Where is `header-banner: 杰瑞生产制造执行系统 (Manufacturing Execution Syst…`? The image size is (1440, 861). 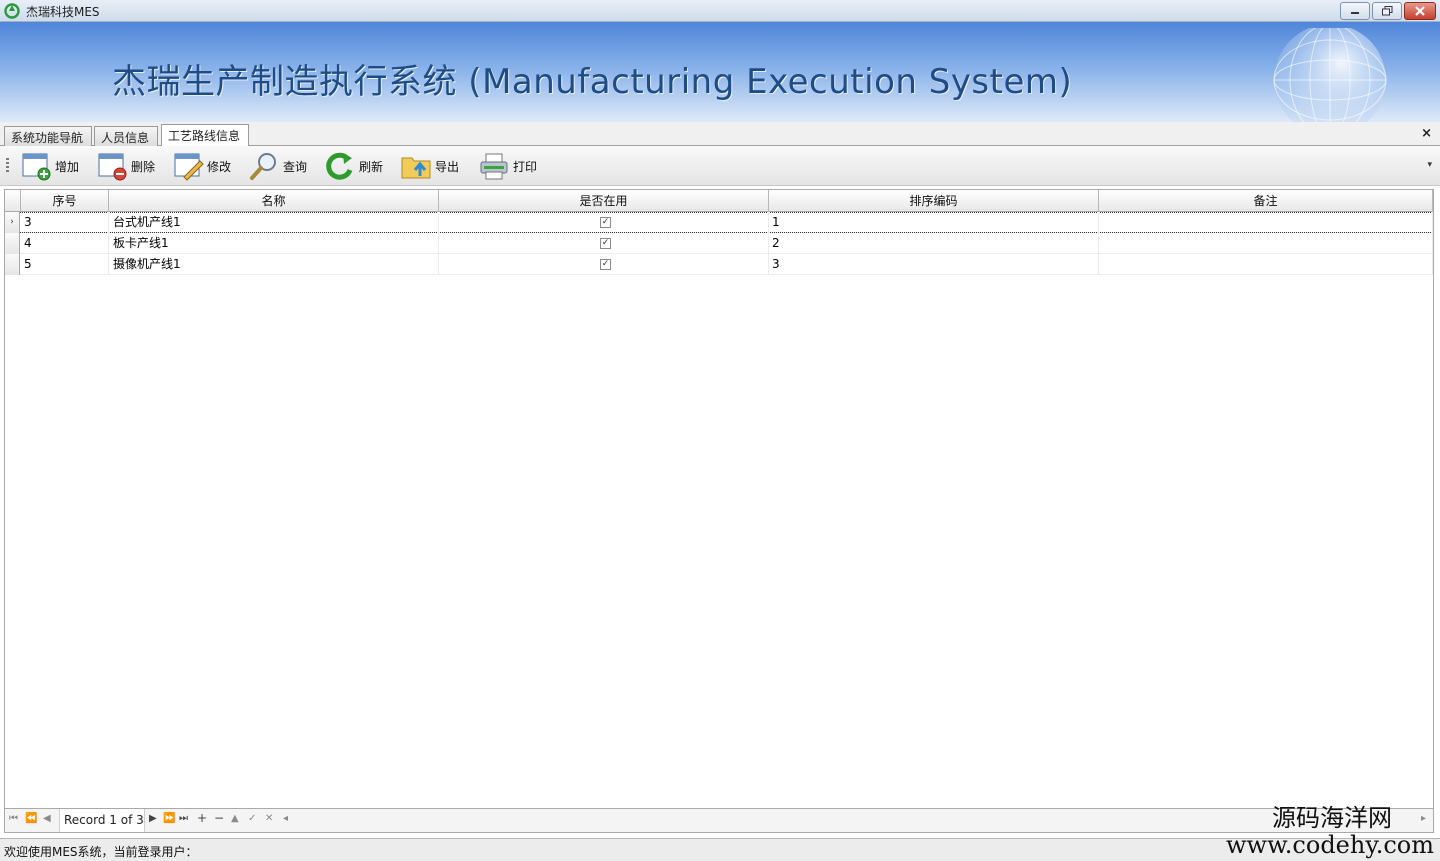
header-banner: 杰瑞生产制造执行系统 (Manufacturing Execution Syst… is located at coordinates (720, 72).